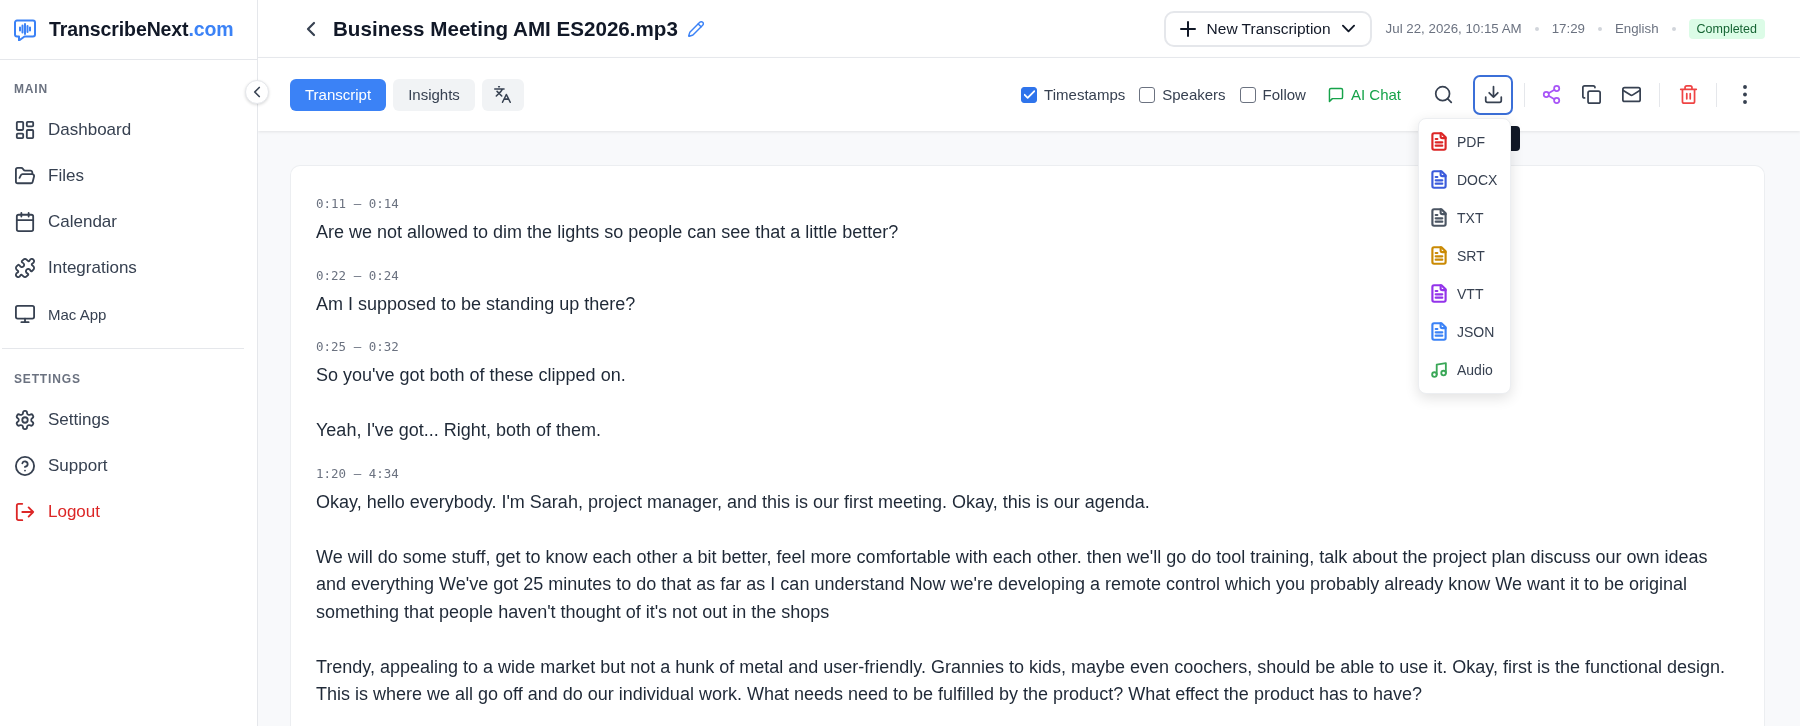 The height and width of the screenshot is (726, 1800). Describe the element at coordinates (25, 176) in the screenshot. I see `folder-icon` at that location.